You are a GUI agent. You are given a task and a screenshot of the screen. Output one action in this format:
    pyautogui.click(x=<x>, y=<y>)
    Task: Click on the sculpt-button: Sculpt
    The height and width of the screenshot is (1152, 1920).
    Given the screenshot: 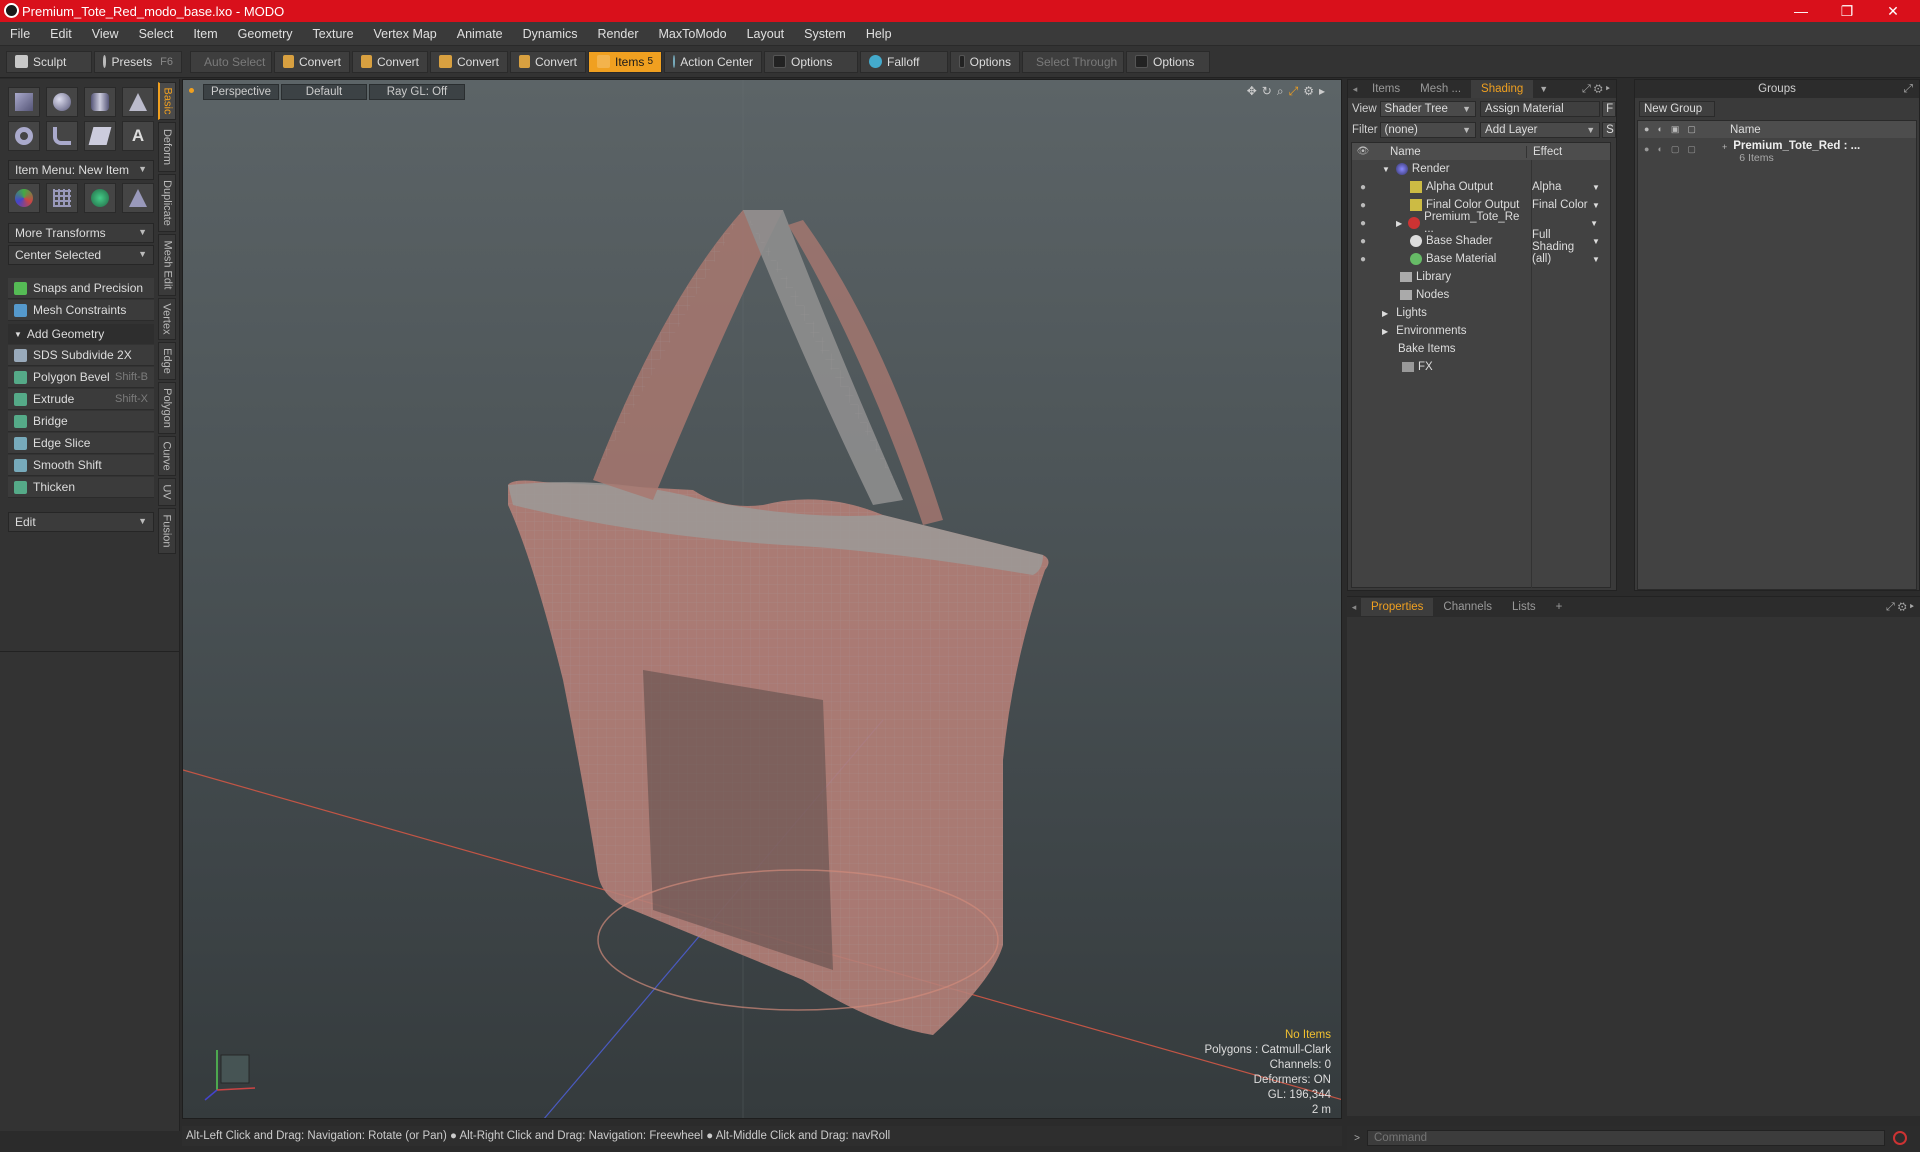 What is the action you would take?
    pyautogui.click(x=49, y=61)
    